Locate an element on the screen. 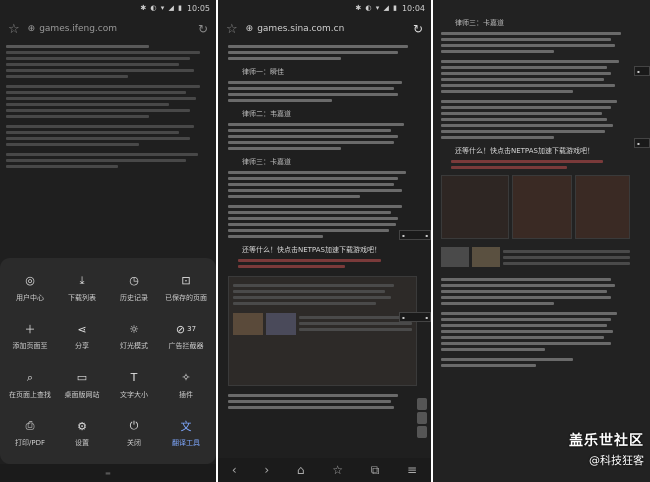 This screenshot has height=482, width=650. menu-ad-blocker: ⊘ 37 广告拦截器 is located at coordinates (186, 337).